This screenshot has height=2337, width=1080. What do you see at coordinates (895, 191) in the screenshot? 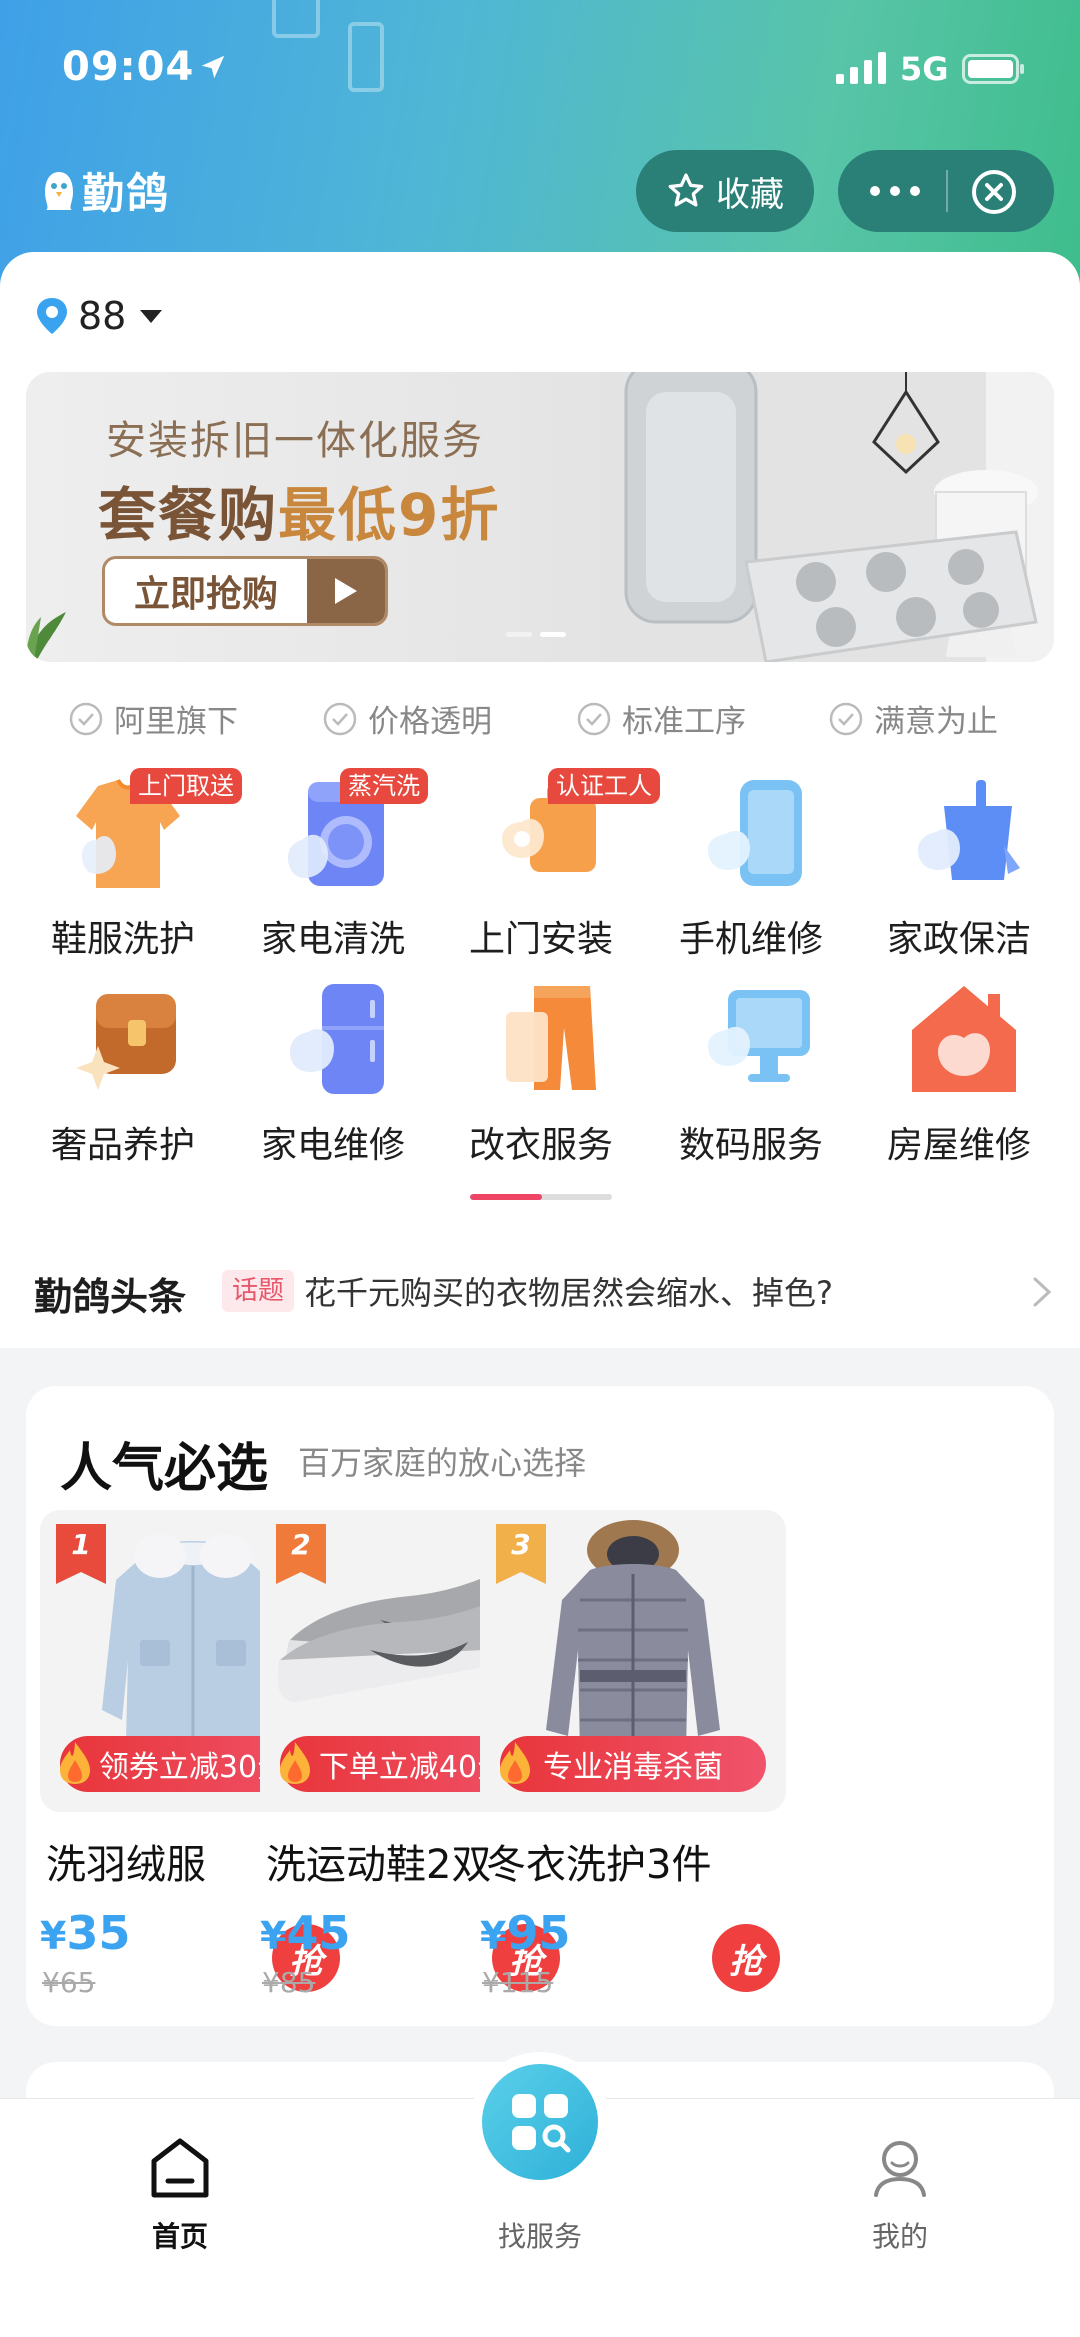
I see `more-icon` at bounding box center [895, 191].